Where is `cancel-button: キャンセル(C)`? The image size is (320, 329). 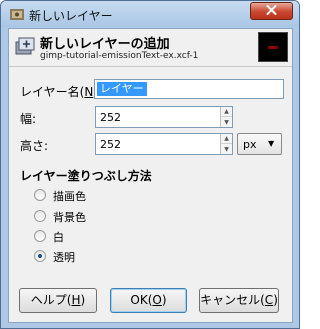
cancel-button: キャンセル(C) is located at coordinates (239, 300).